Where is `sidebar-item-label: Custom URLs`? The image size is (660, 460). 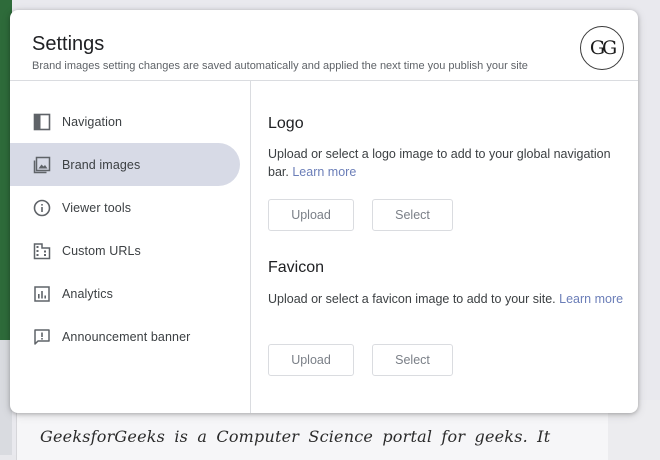 sidebar-item-label: Custom URLs is located at coordinates (101, 250).